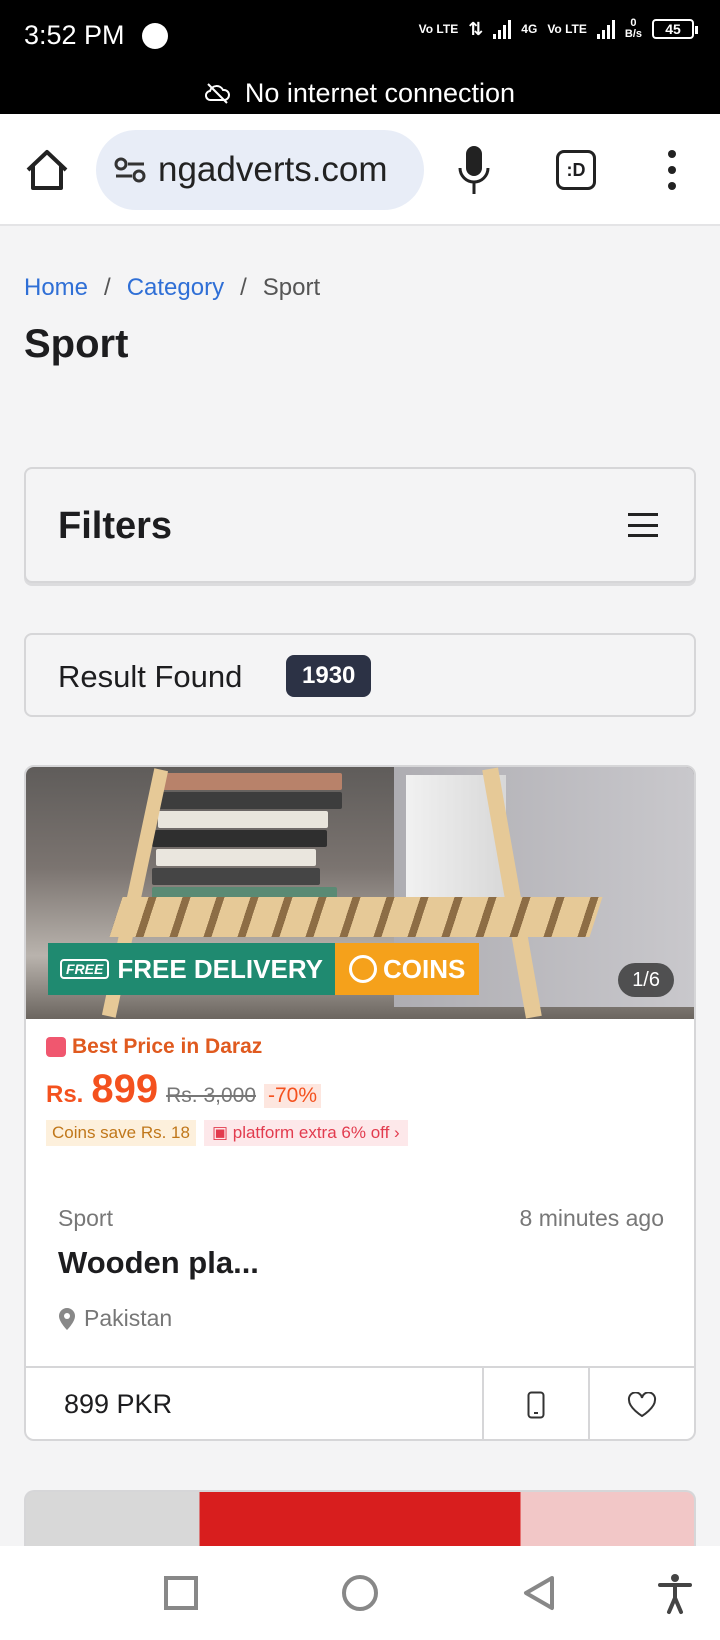 The image size is (720, 1640). Describe the element at coordinates (291, 287) in the screenshot. I see `breadcrumb-current: Sport` at that location.